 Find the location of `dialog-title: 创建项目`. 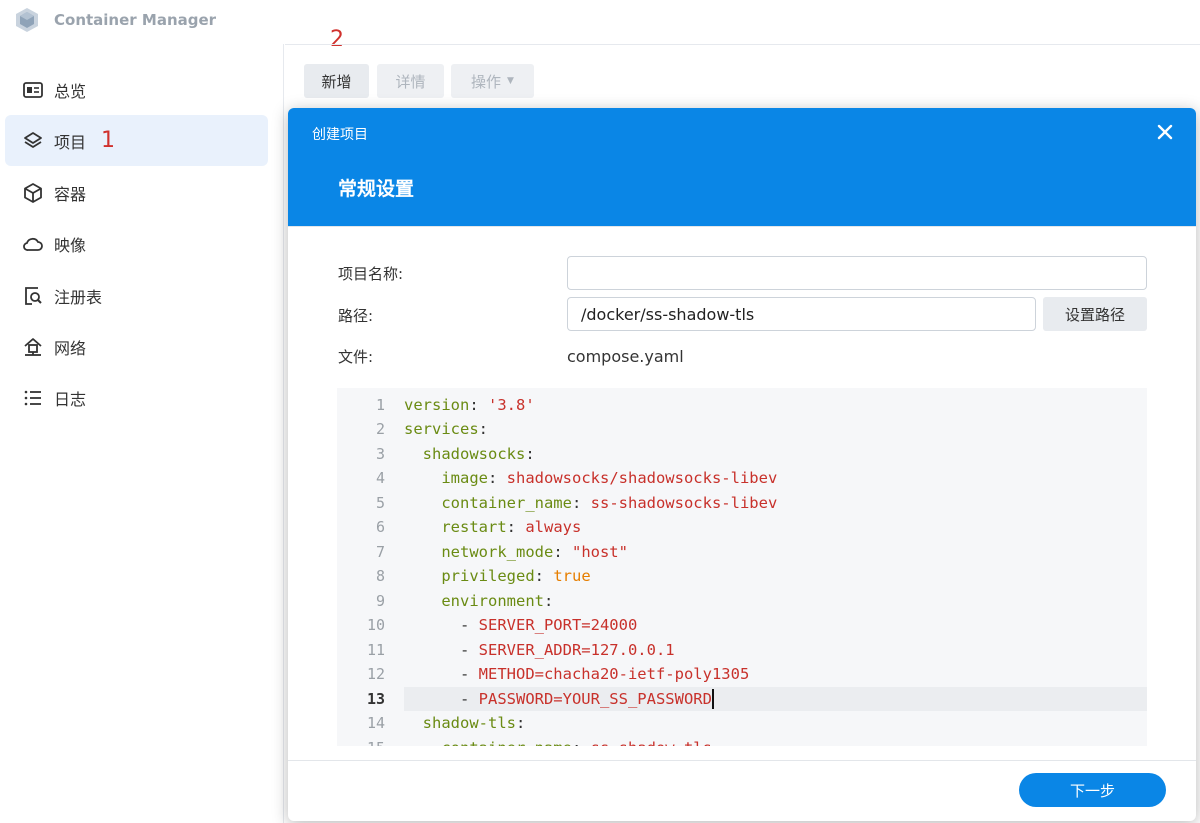

dialog-title: 创建项目 is located at coordinates (340, 135).